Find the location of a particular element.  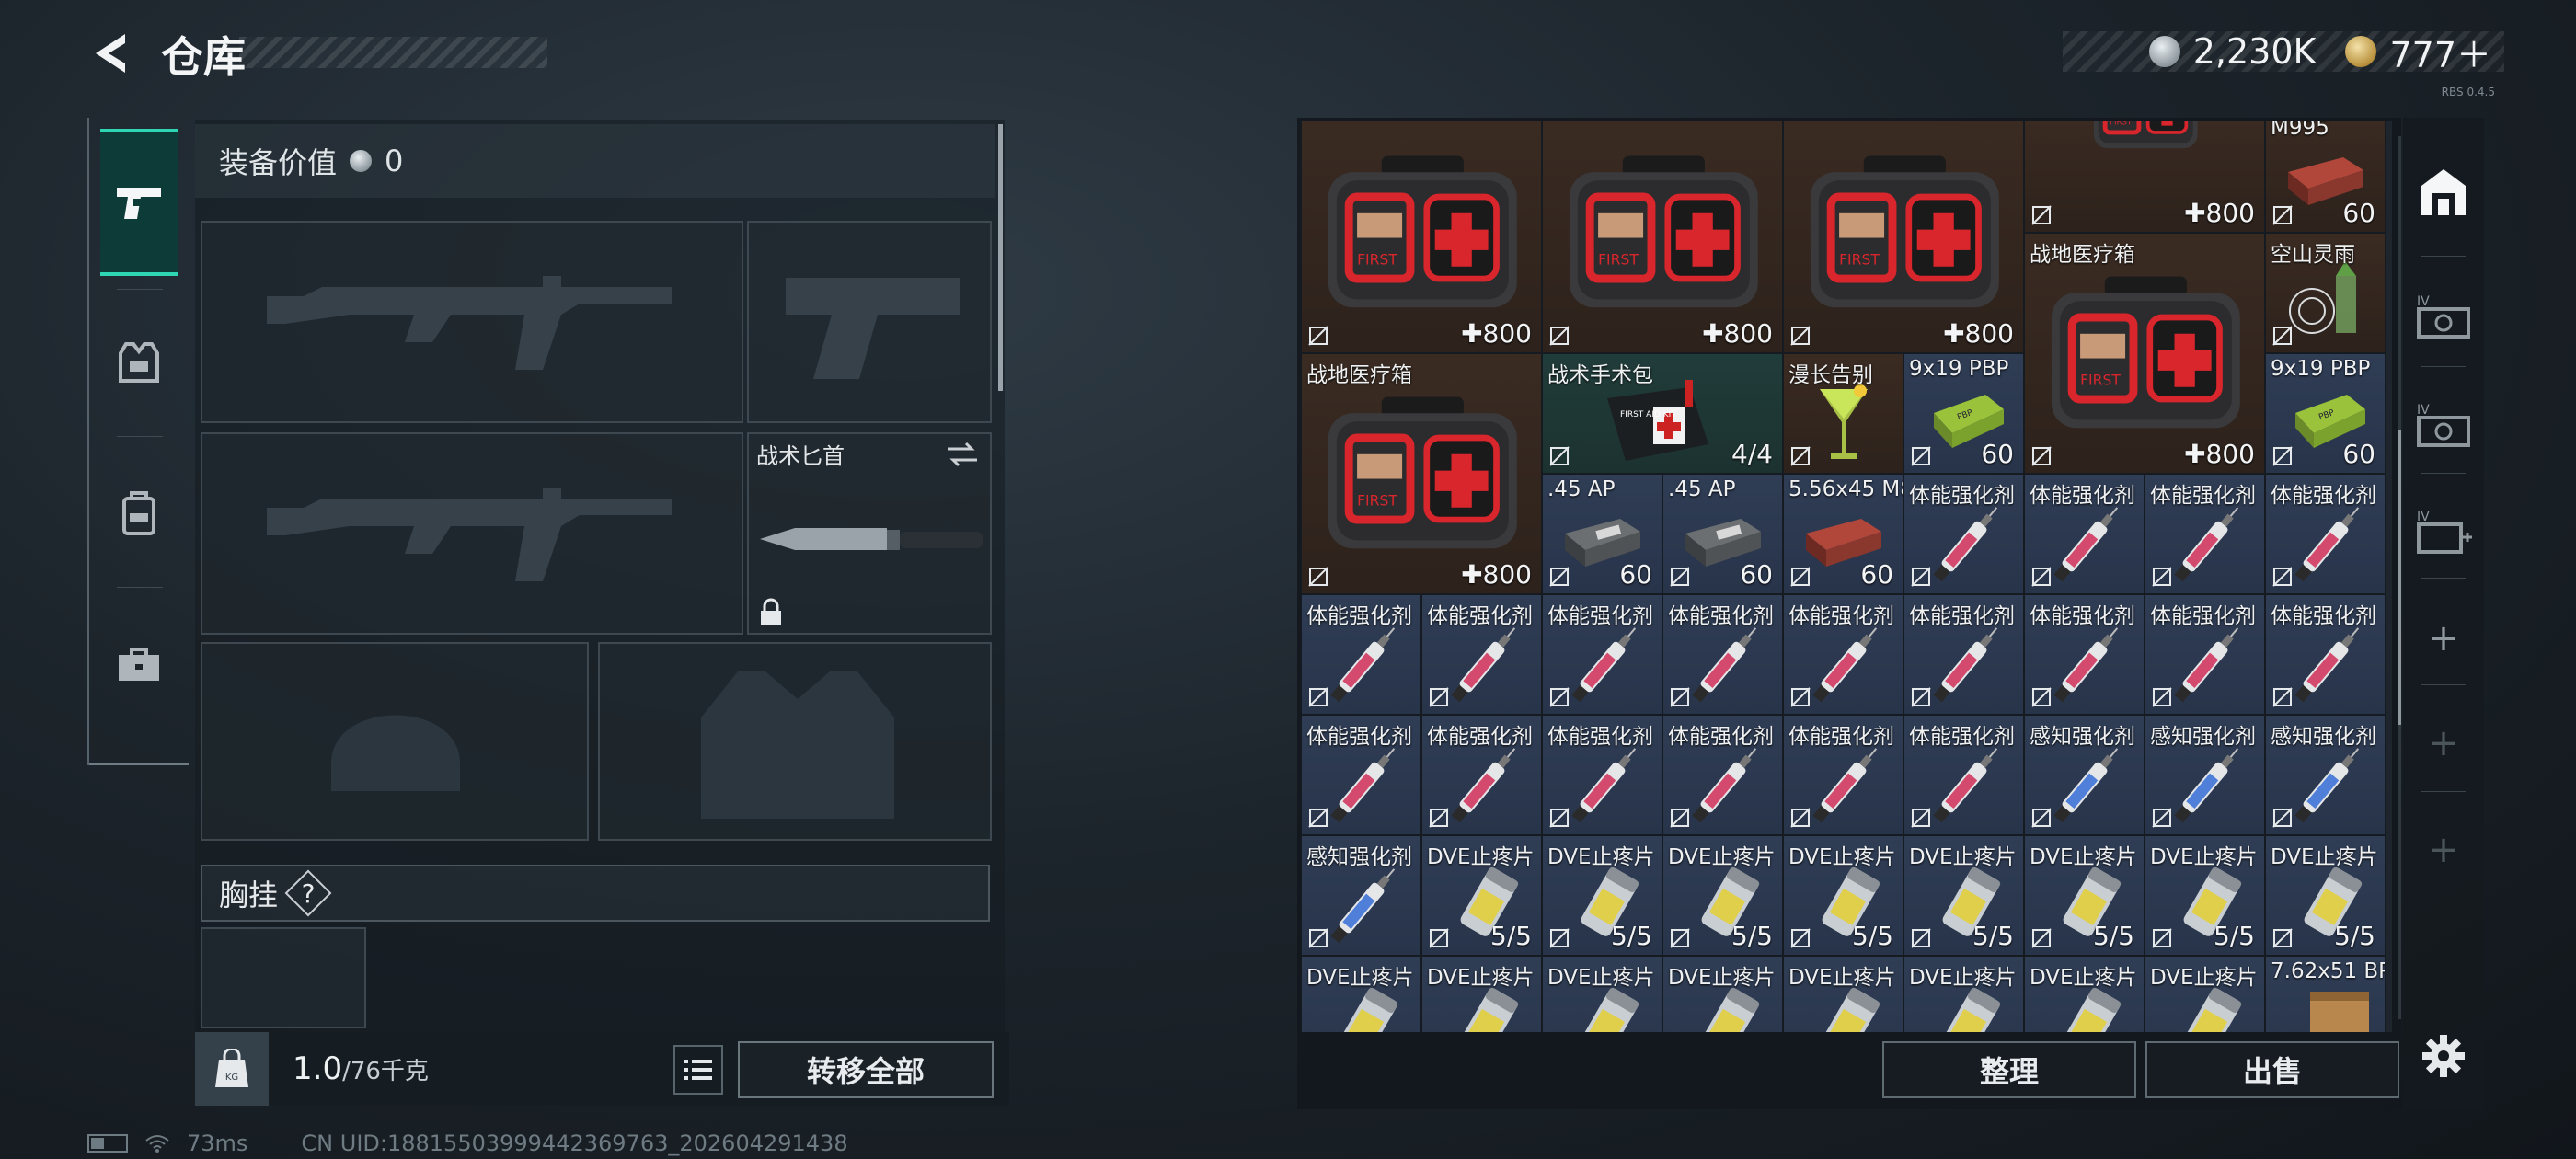

settings-button is located at coordinates (2443, 1056).